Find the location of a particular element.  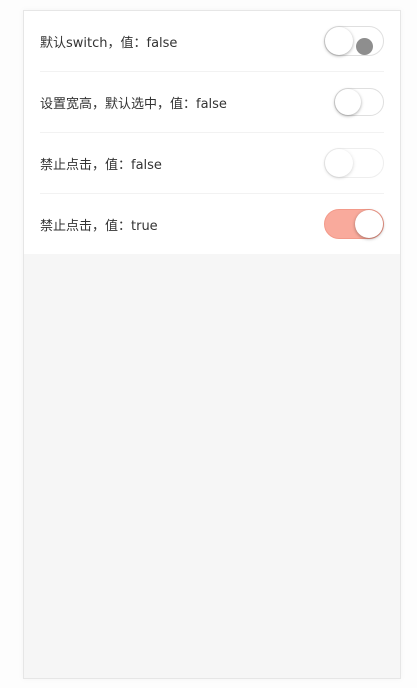

default-switch is located at coordinates (354, 41).